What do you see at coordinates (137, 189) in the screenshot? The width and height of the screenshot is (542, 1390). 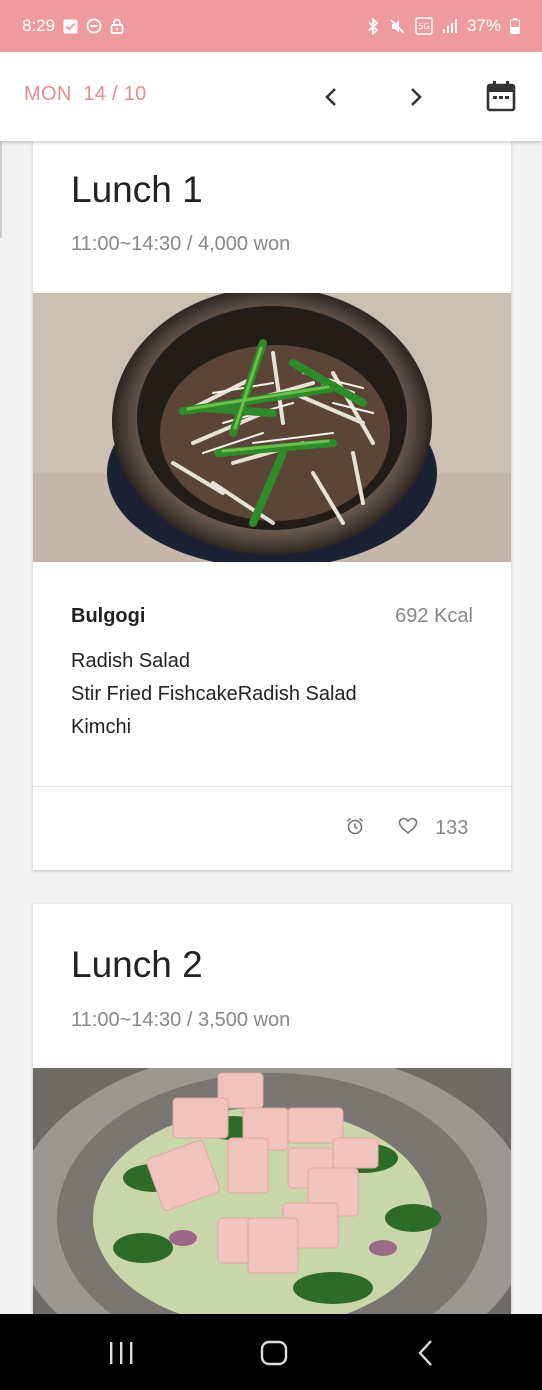 I see `menu-title: Lunch 1` at bounding box center [137, 189].